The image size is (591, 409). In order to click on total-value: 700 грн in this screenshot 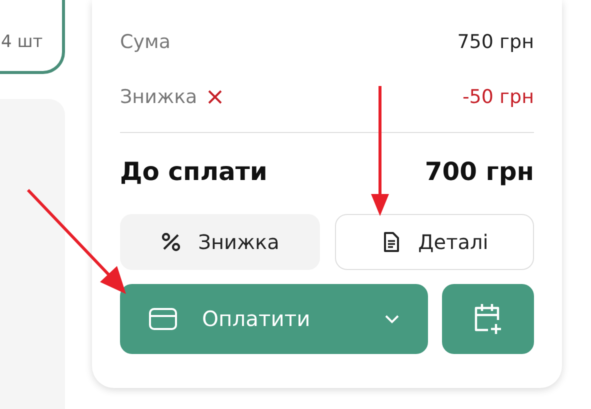, I will do `click(479, 171)`.